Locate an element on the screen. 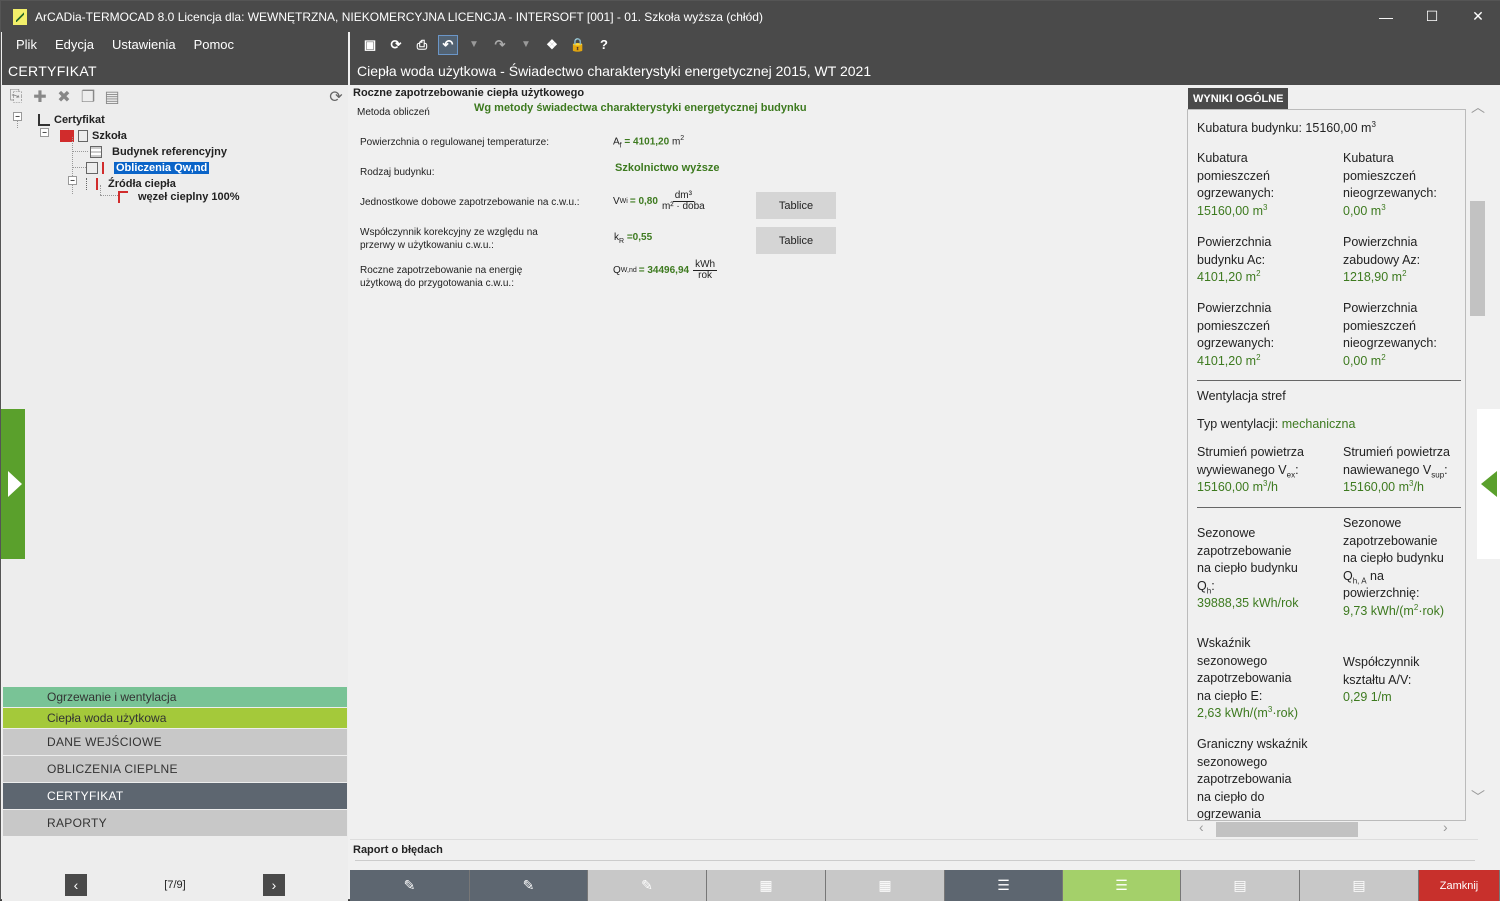 This screenshot has width=1500, height=901. label-line: Sezonowe is located at coordinates (1226, 533).